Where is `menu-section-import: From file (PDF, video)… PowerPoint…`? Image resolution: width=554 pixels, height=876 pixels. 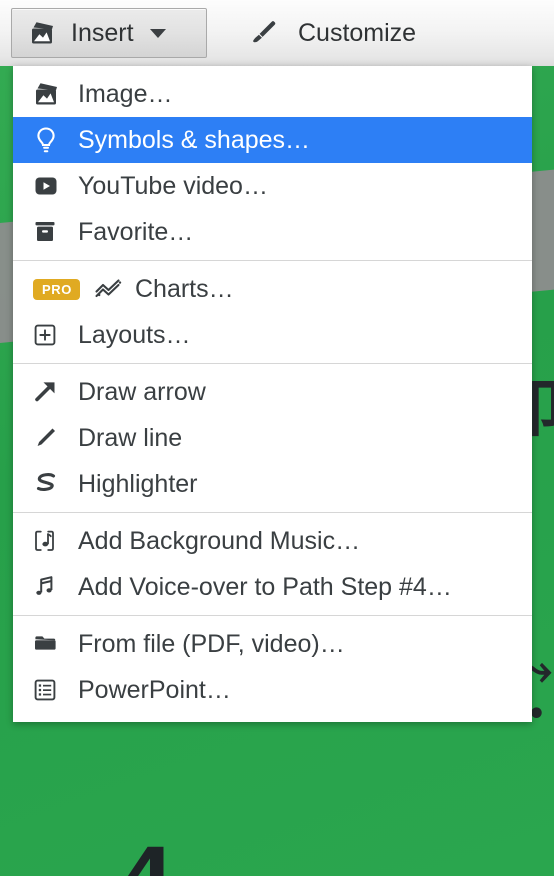
menu-section-import: From file (PDF, video)… PowerPoint… is located at coordinates (272, 669).